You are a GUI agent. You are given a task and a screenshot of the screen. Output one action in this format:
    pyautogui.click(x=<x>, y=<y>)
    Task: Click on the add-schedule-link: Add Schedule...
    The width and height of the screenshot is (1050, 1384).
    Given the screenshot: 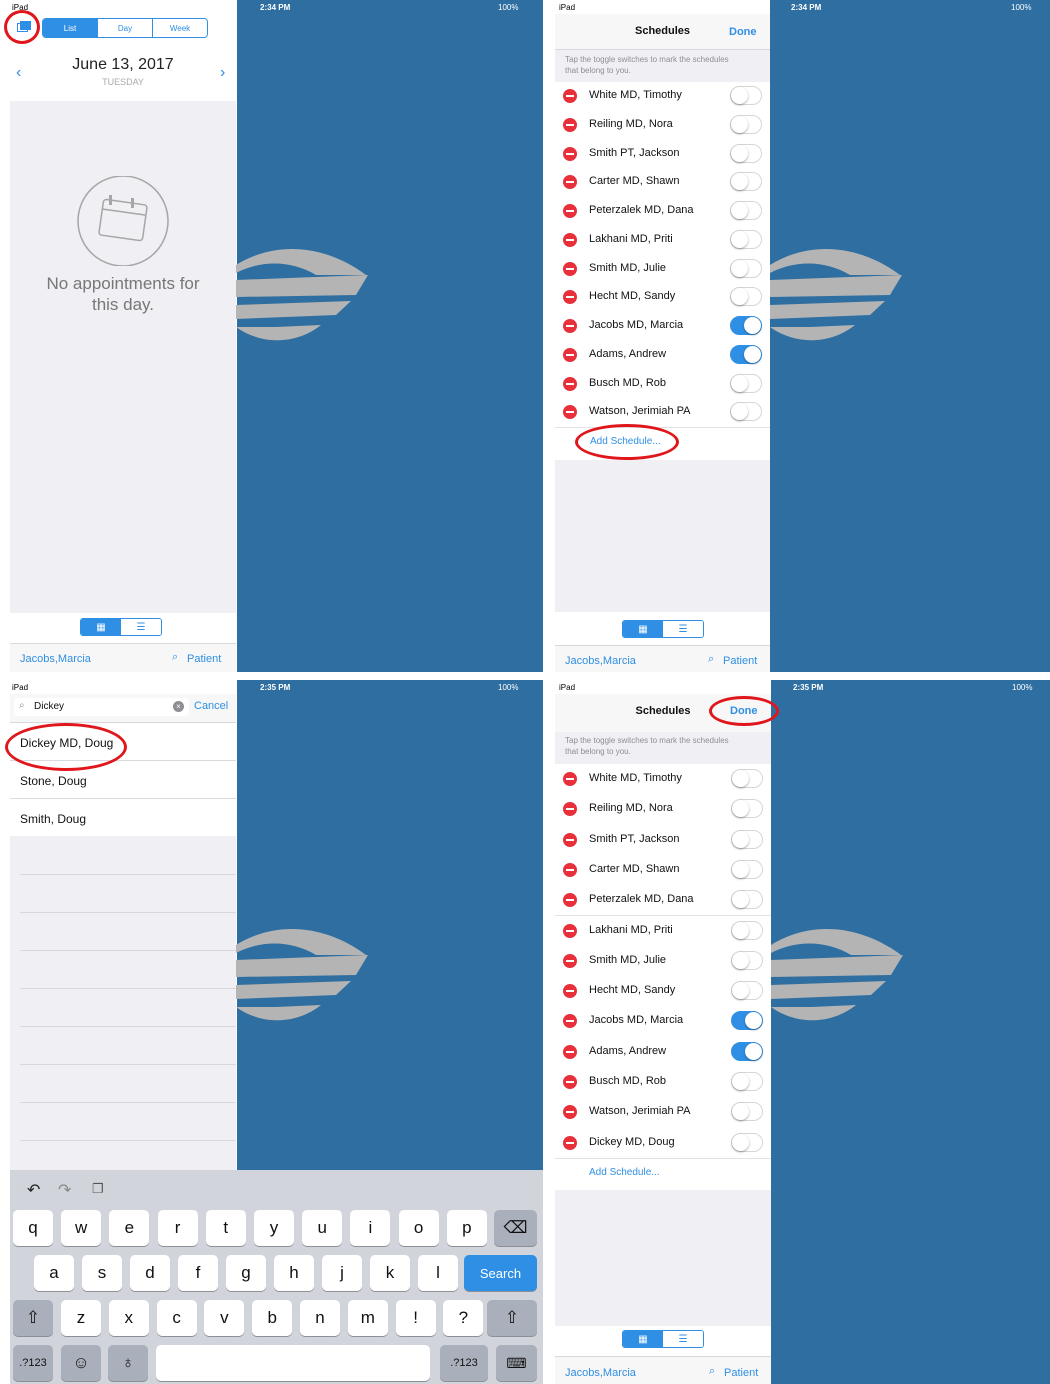 What is the action you would take?
    pyautogui.click(x=624, y=1172)
    